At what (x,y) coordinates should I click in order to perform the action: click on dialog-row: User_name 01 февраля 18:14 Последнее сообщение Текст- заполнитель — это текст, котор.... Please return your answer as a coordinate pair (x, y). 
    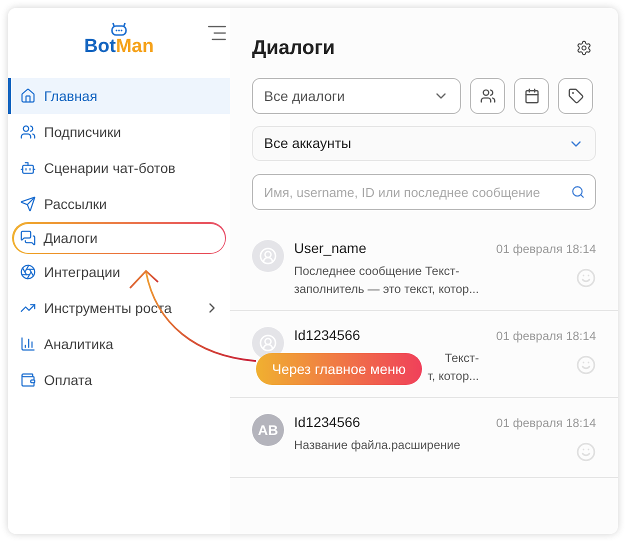
    Looking at the image, I should click on (424, 267).